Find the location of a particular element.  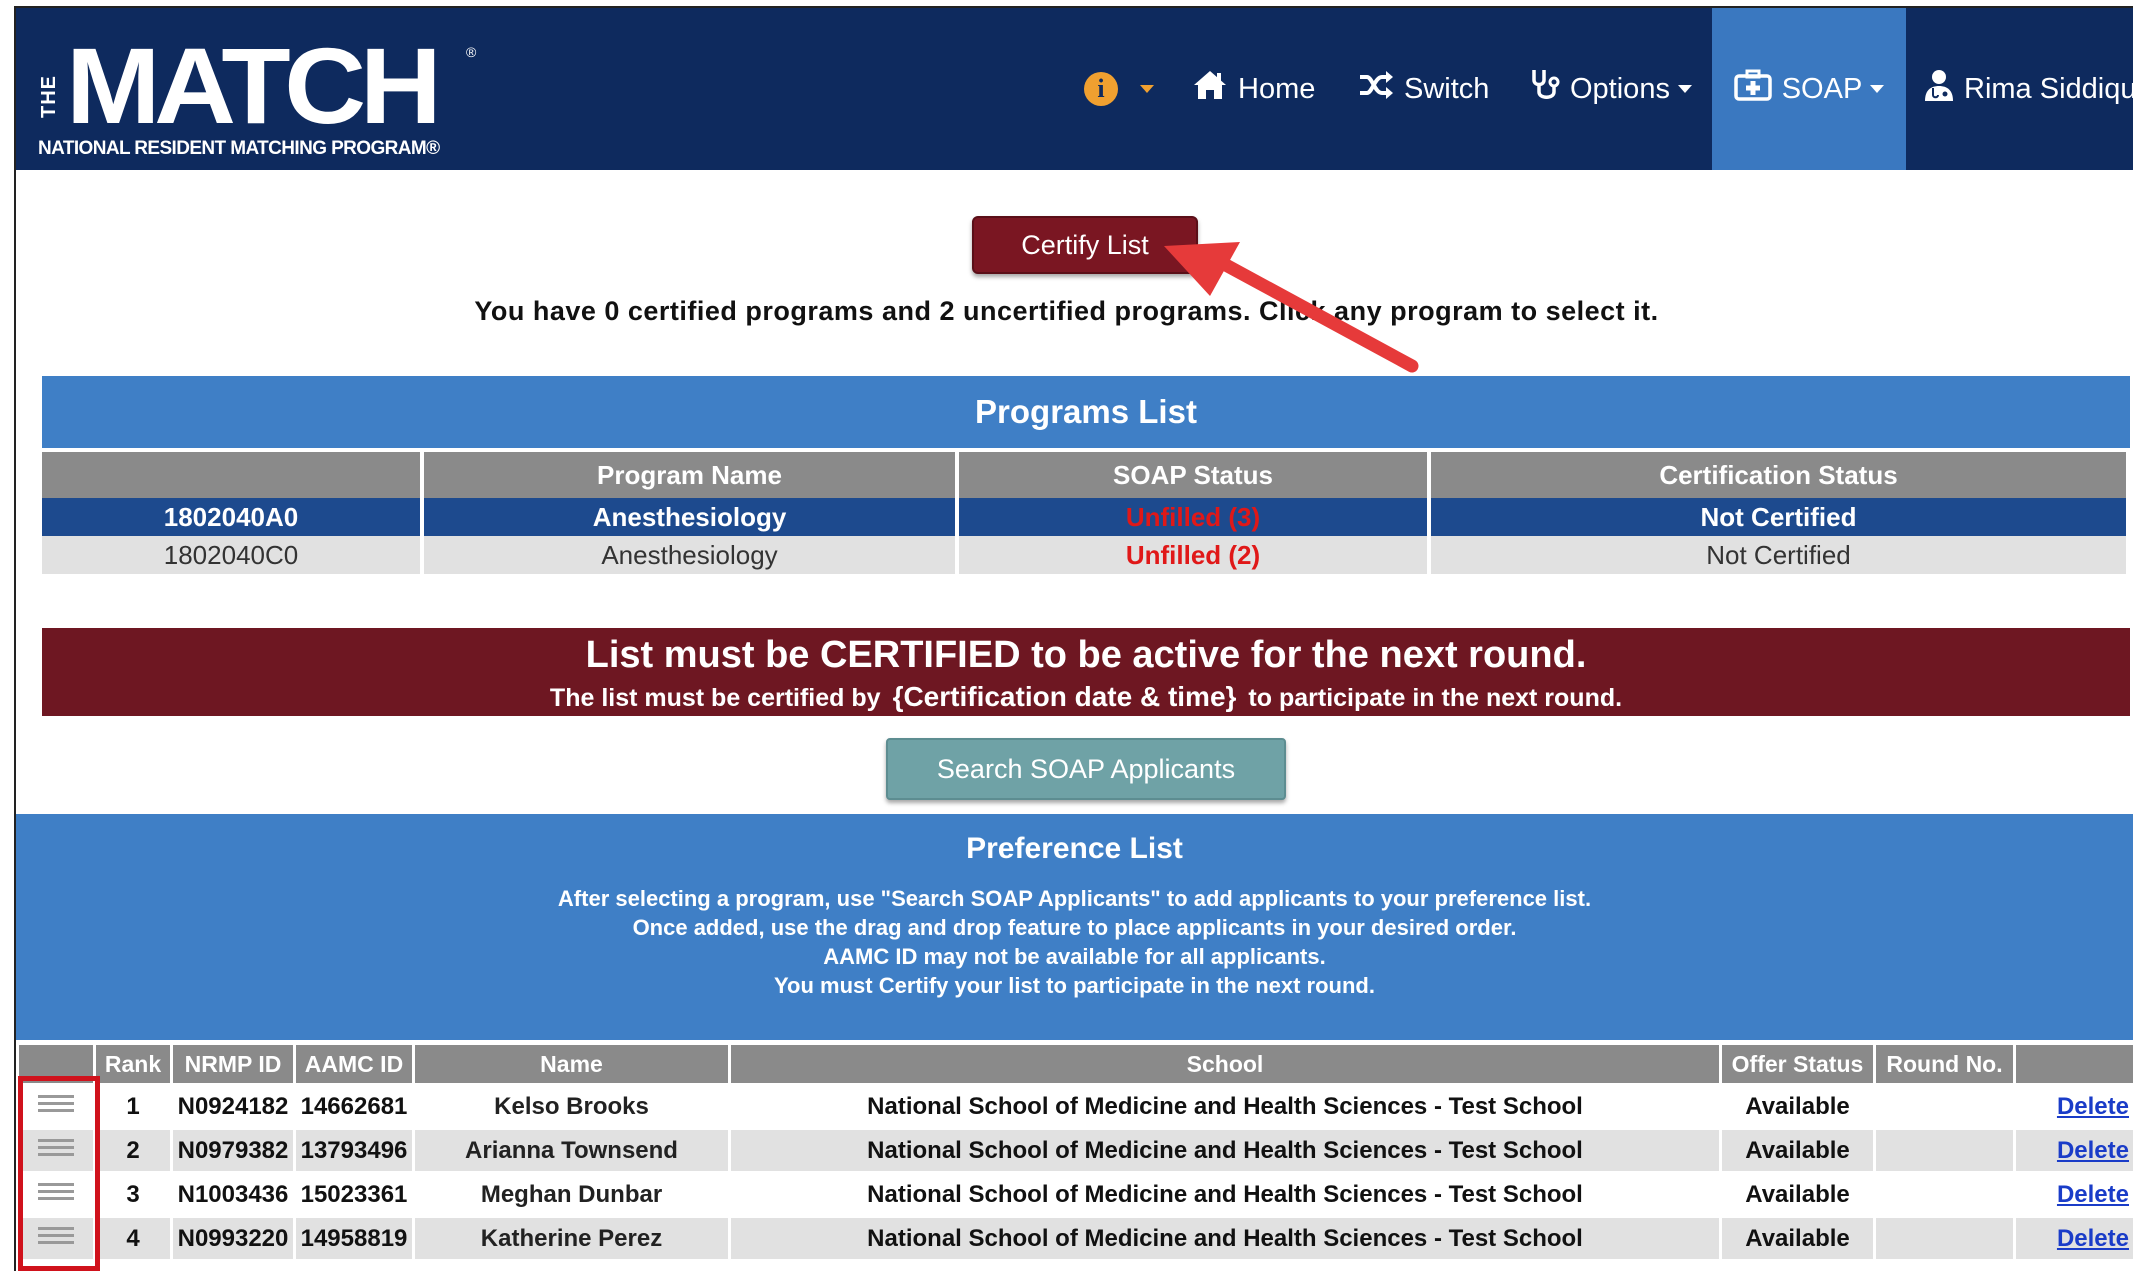

certify-list-button: Certify List is located at coordinates (1085, 245).